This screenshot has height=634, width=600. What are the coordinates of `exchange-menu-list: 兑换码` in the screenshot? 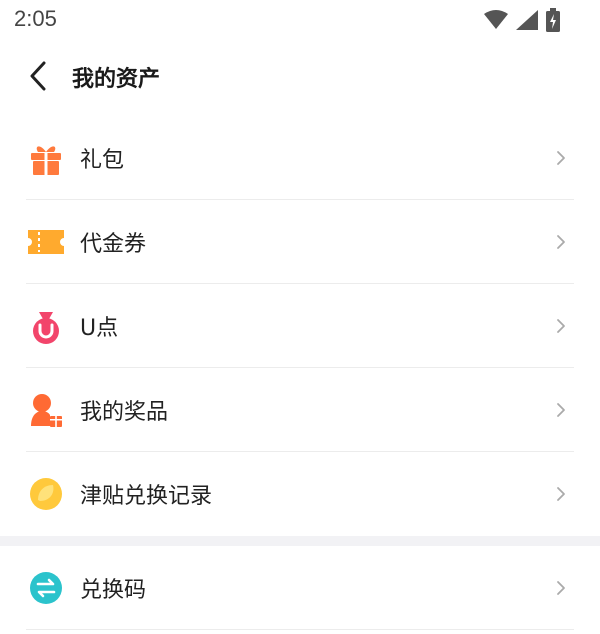 It's located at (300, 588).